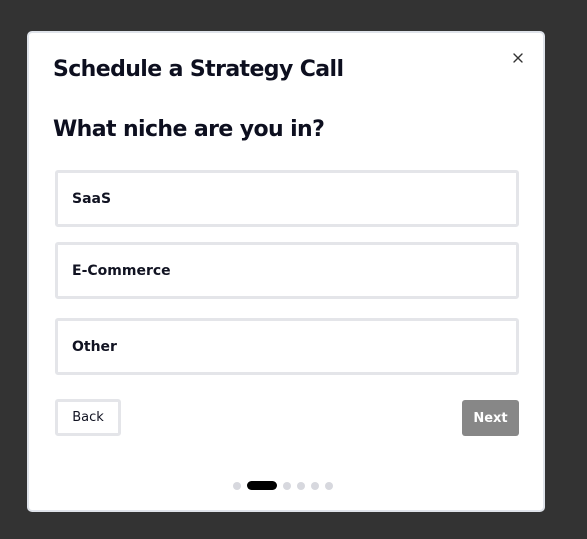  I want to click on modal-title: Schedule a Strategy Call, so click(198, 69).